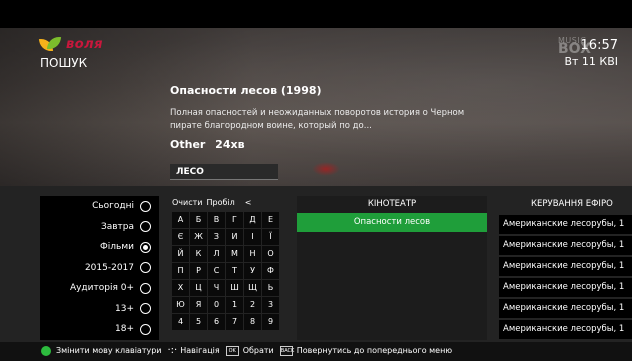  I want to click on filter-audience-0: Аудиторія 0+, so click(99, 288).